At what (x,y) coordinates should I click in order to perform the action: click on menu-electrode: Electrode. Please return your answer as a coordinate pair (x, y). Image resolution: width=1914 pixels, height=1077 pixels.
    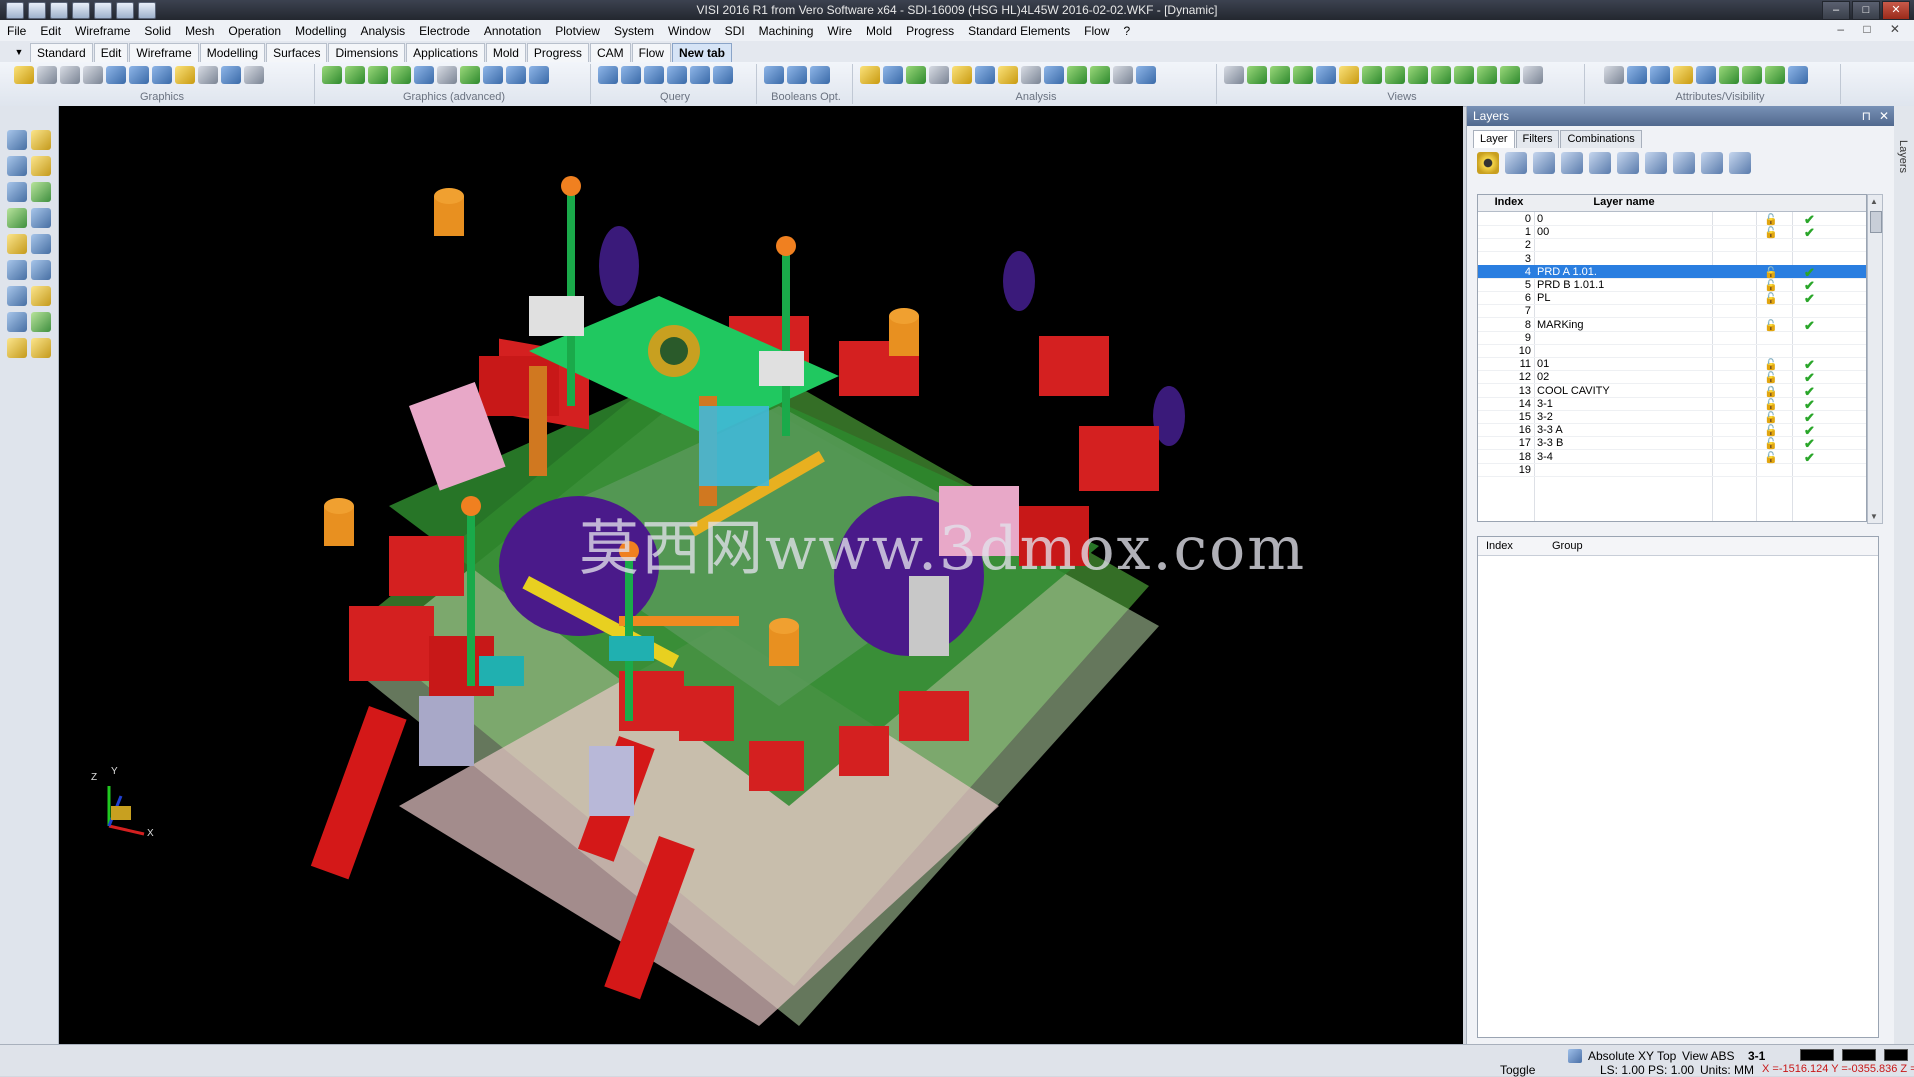
    Looking at the image, I should click on (444, 31).